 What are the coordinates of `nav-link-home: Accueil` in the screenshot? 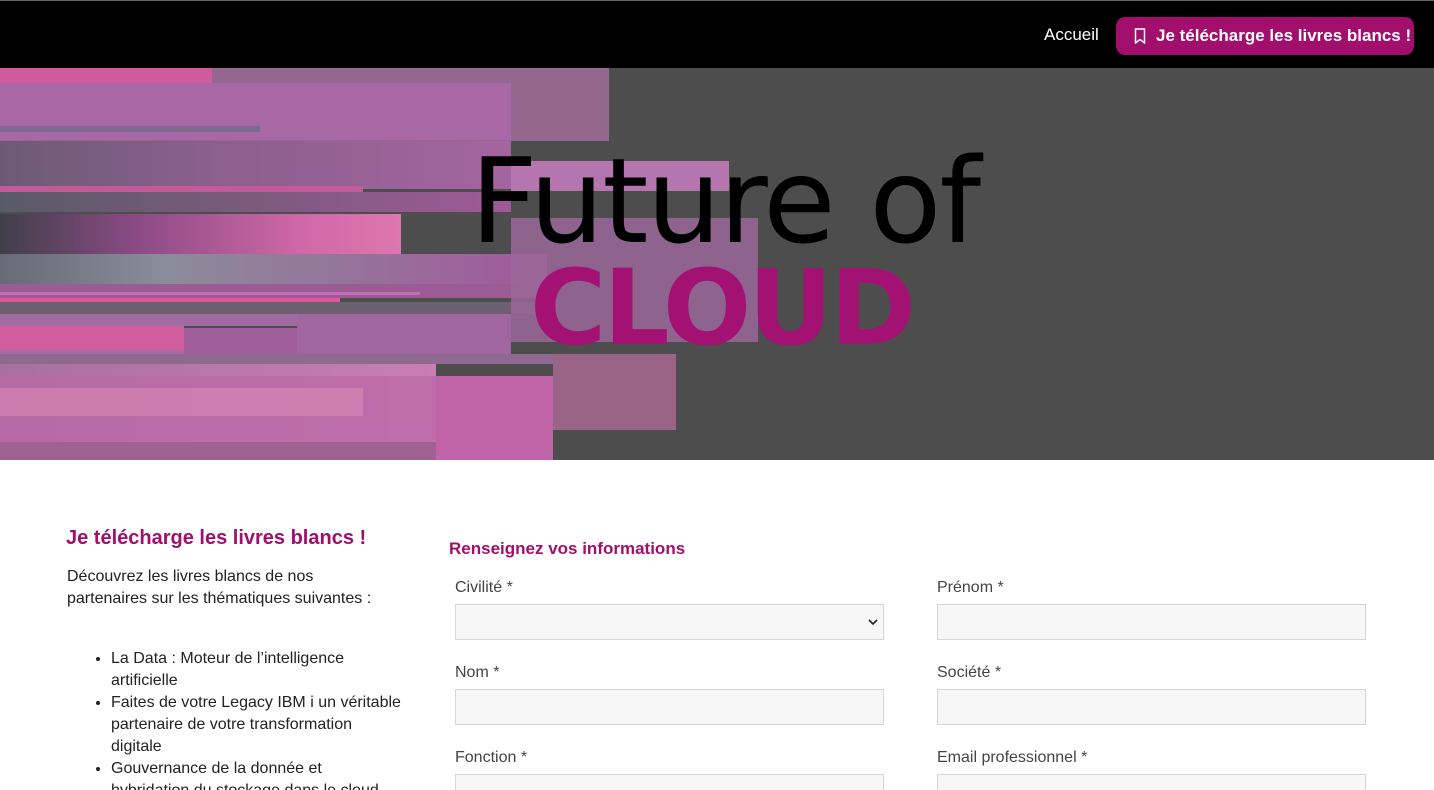 It's located at (1071, 35).